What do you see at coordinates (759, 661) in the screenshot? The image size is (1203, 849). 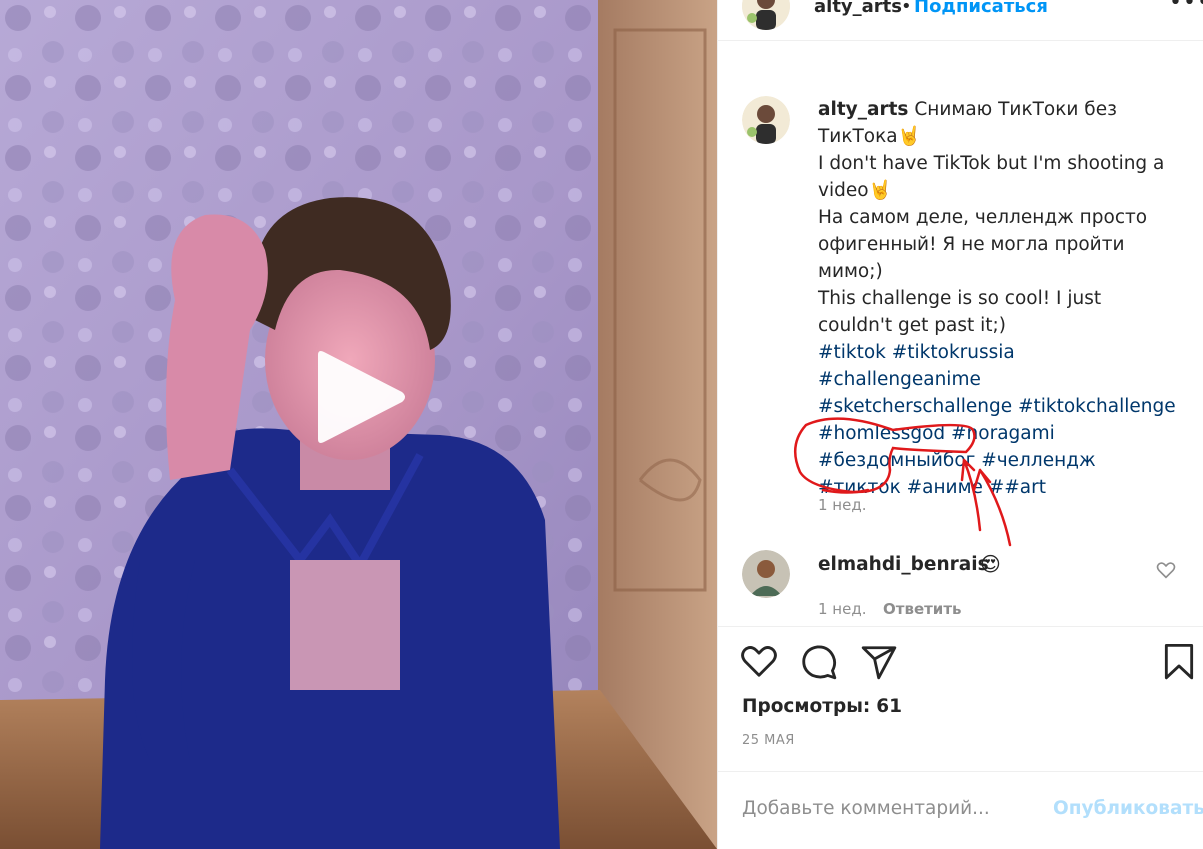 I see `heart-icon` at bounding box center [759, 661].